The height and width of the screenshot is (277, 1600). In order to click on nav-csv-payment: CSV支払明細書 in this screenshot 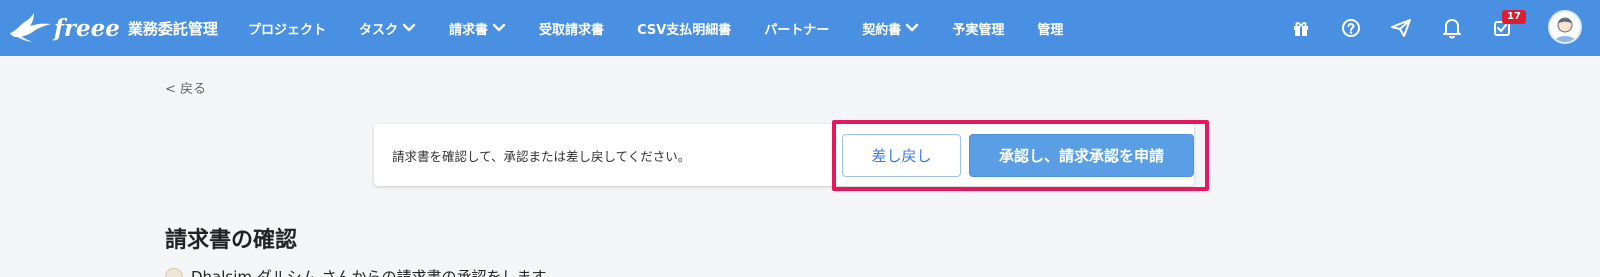, I will do `click(684, 28)`.